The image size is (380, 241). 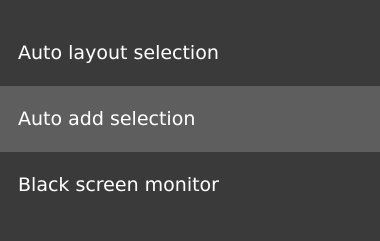 What do you see at coordinates (118, 53) in the screenshot?
I see `menu-item-label: Auto layout selection` at bounding box center [118, 53].